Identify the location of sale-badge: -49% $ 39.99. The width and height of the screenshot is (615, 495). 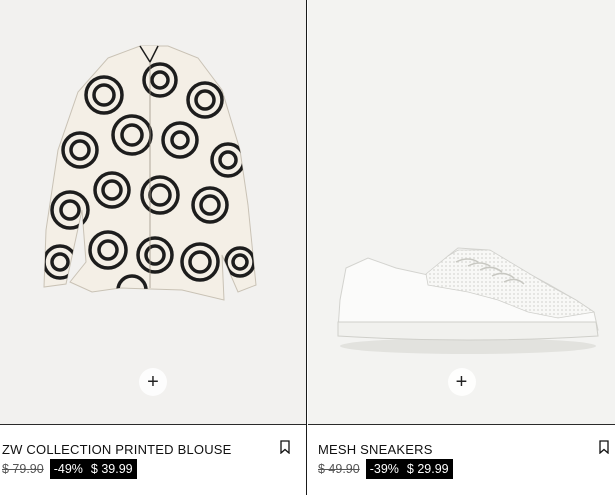
(93, 469).